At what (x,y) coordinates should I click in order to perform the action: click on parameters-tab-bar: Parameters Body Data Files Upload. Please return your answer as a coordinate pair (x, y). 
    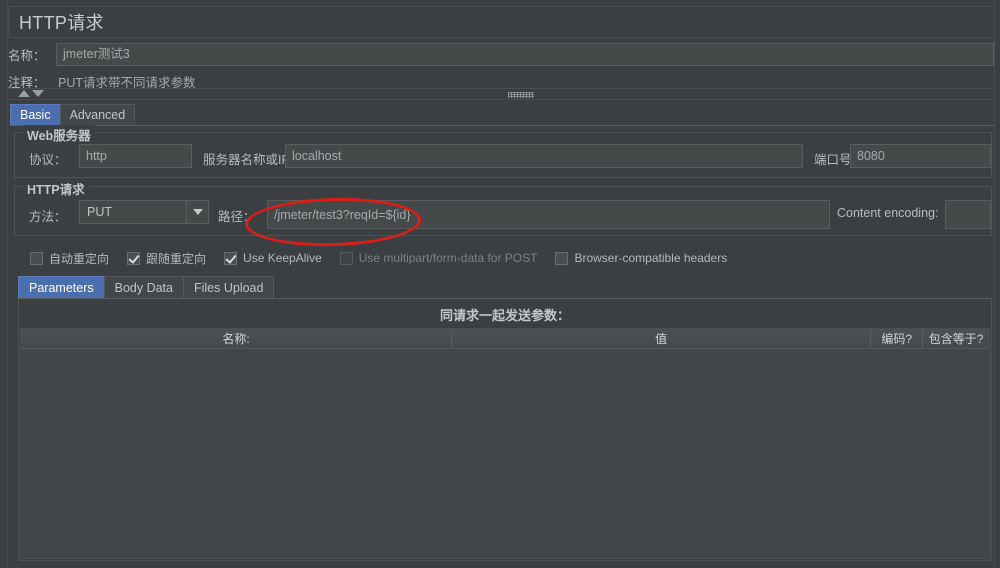
    Looking at the image, I should click on (505, 287).